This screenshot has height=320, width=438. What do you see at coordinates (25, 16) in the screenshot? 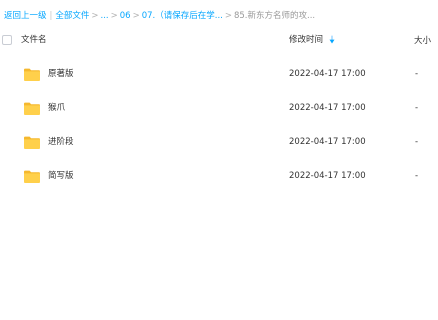
I see `breadcrumb-back-link: 返回上一级` at bounding box center [25, 16].